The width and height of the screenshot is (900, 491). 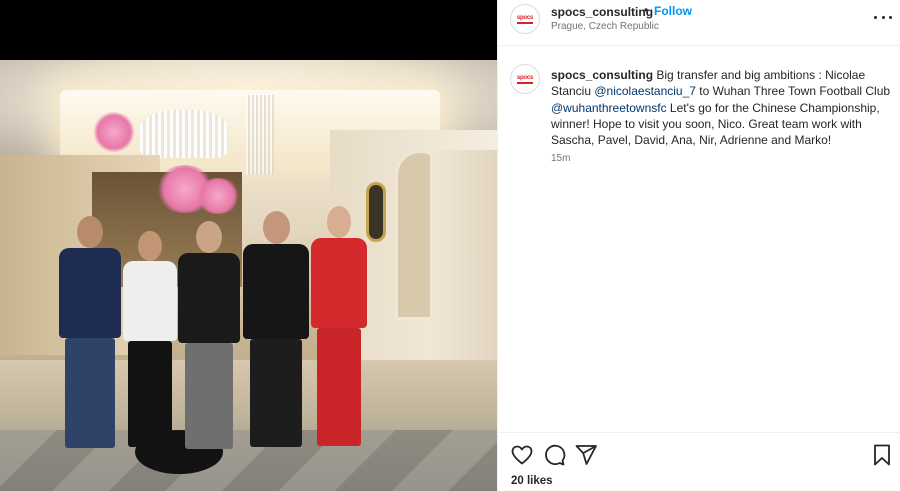 I want to click on caption-text: to Wuhan Three Town Football Club, so click(x=793, y=91).